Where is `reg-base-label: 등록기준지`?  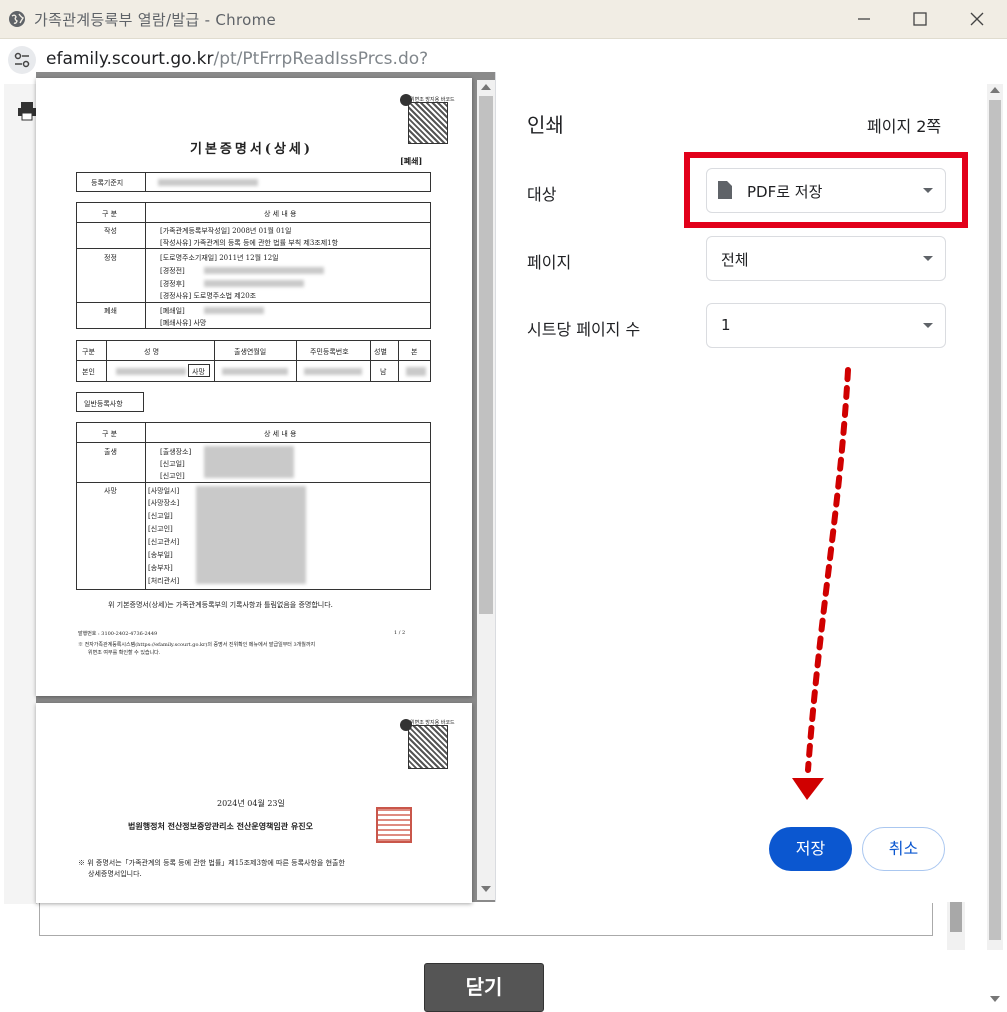
reg-base-label: 등록기준지 is located at coordinates (107, 183).